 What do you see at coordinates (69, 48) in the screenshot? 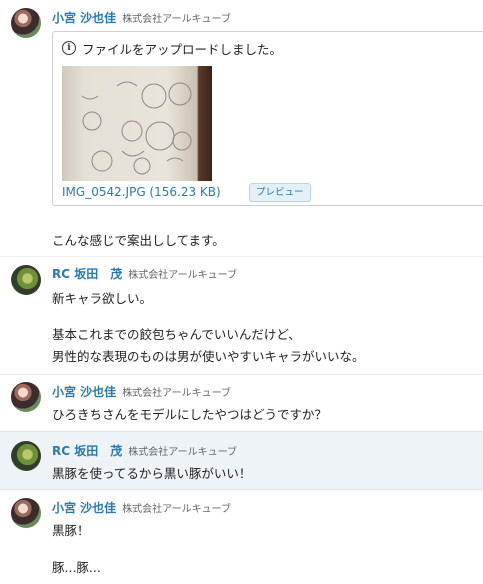
I see `info-icon: i` at bounding box center [69, 48].